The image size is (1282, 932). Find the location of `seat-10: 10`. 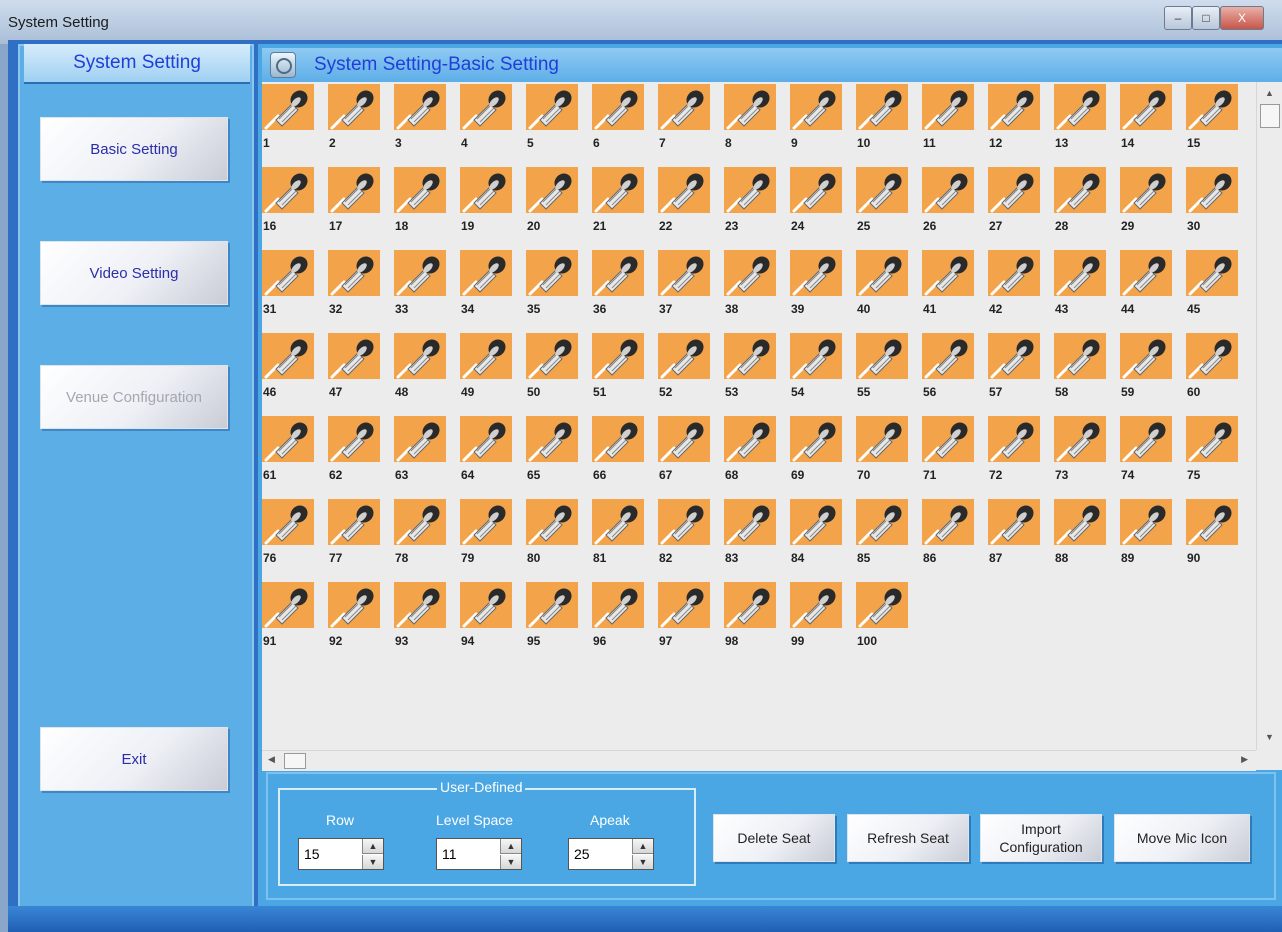

seat-10: 10 is located at coordinates (882, 117).